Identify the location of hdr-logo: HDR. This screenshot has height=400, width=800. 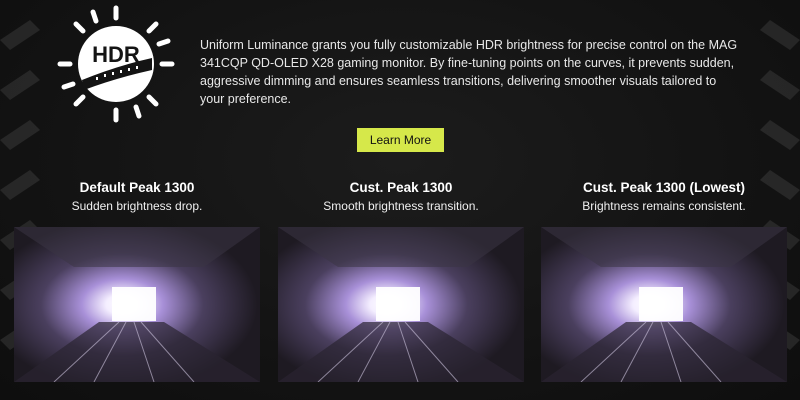
(116, 64).